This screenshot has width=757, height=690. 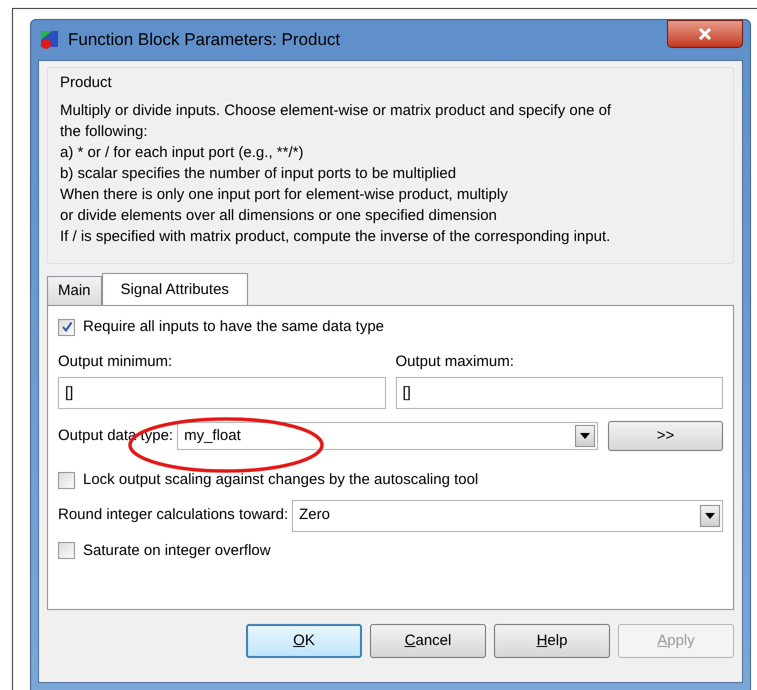 I want to click on description-text: or divide elements over all dimensions or one specified dimension, so click(x=279, y=216).